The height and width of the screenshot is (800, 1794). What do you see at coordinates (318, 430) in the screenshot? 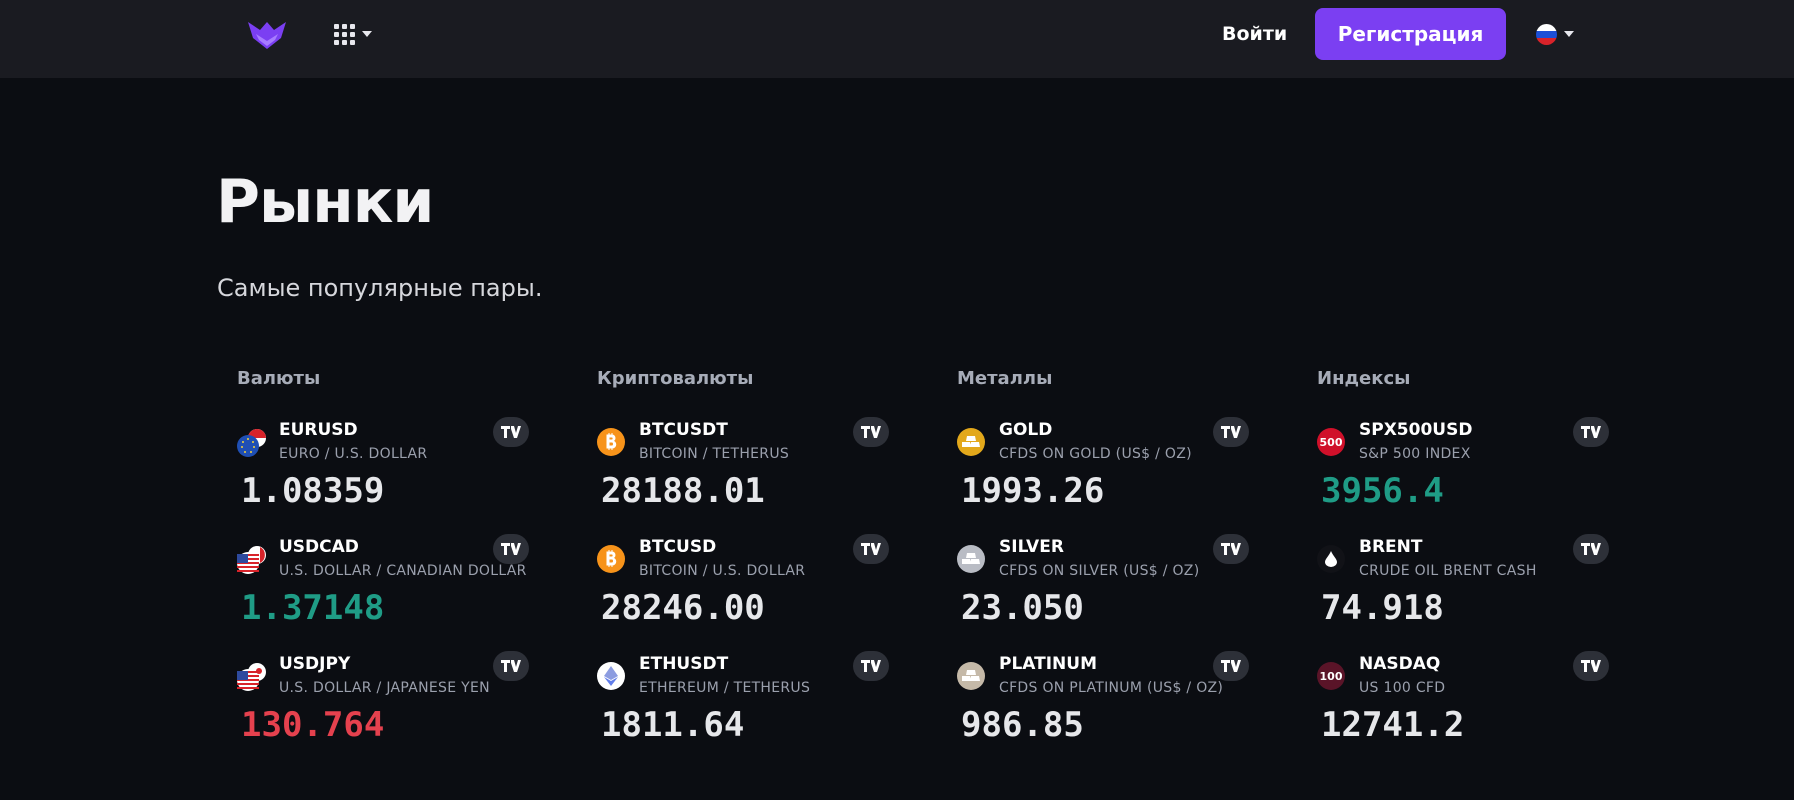
I see `market-symbol: EURUSD` at bounding box center [318, 430].